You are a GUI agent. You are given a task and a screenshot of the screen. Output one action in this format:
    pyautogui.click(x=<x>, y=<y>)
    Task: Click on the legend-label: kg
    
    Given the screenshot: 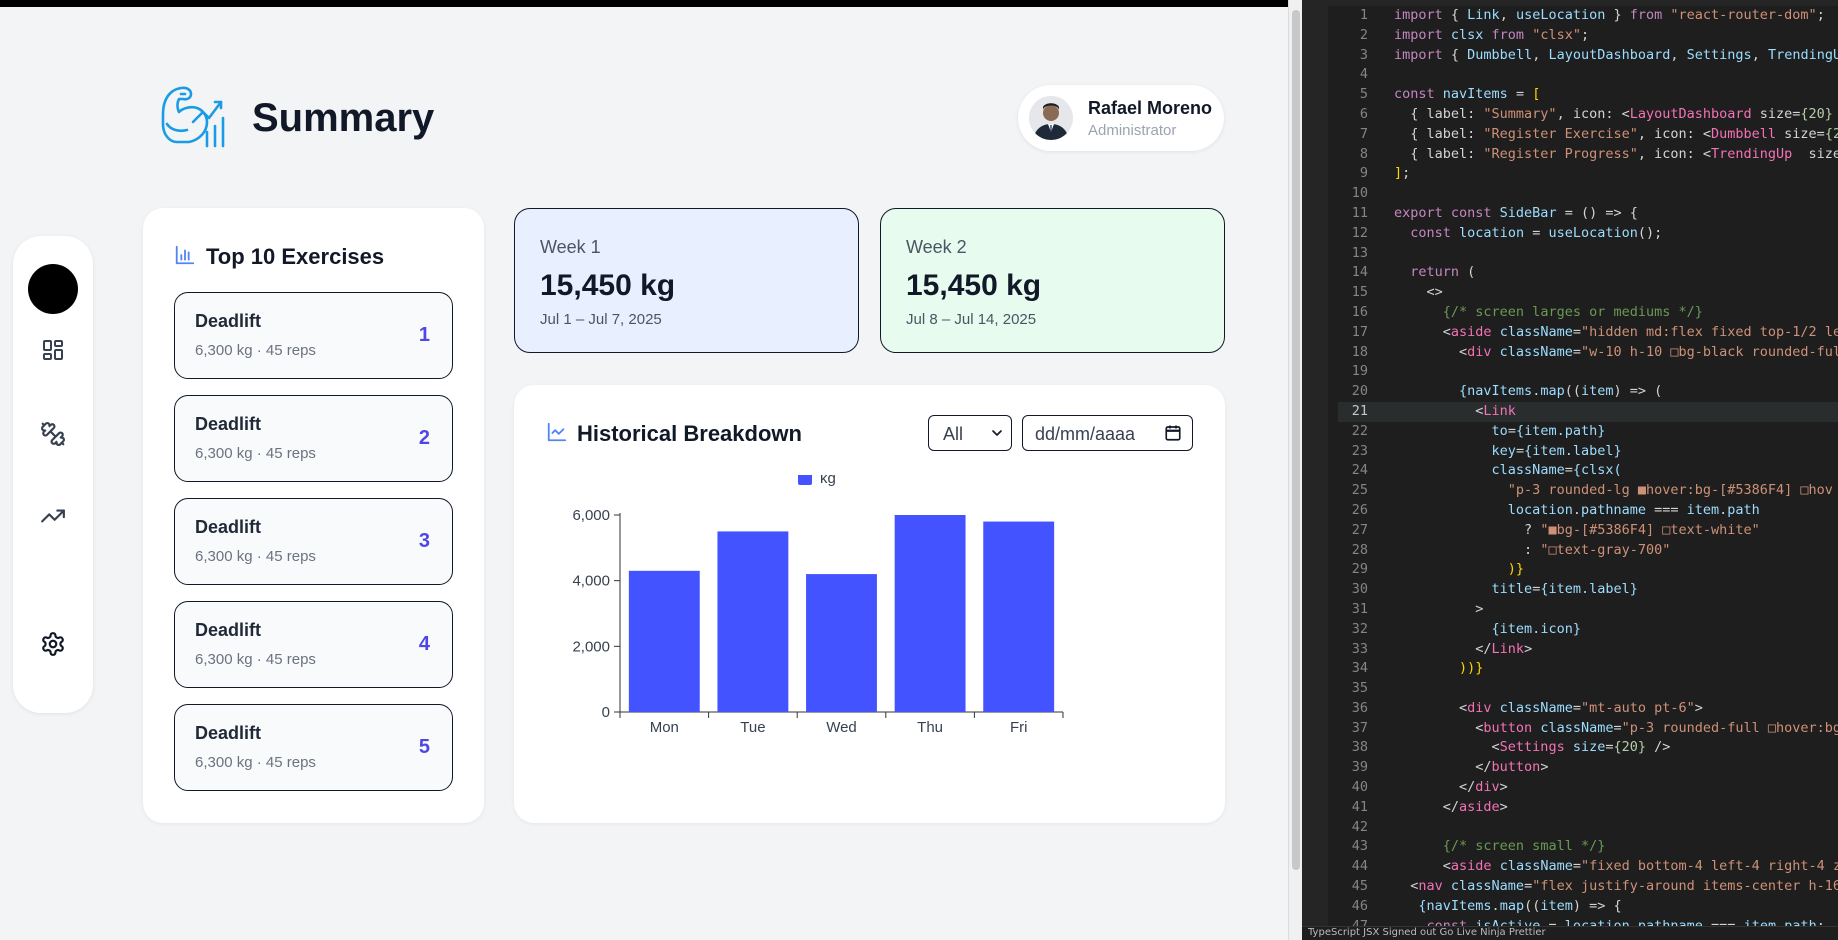 What is the action you would take?
    pyautogui.click(x=828, y=481)
    